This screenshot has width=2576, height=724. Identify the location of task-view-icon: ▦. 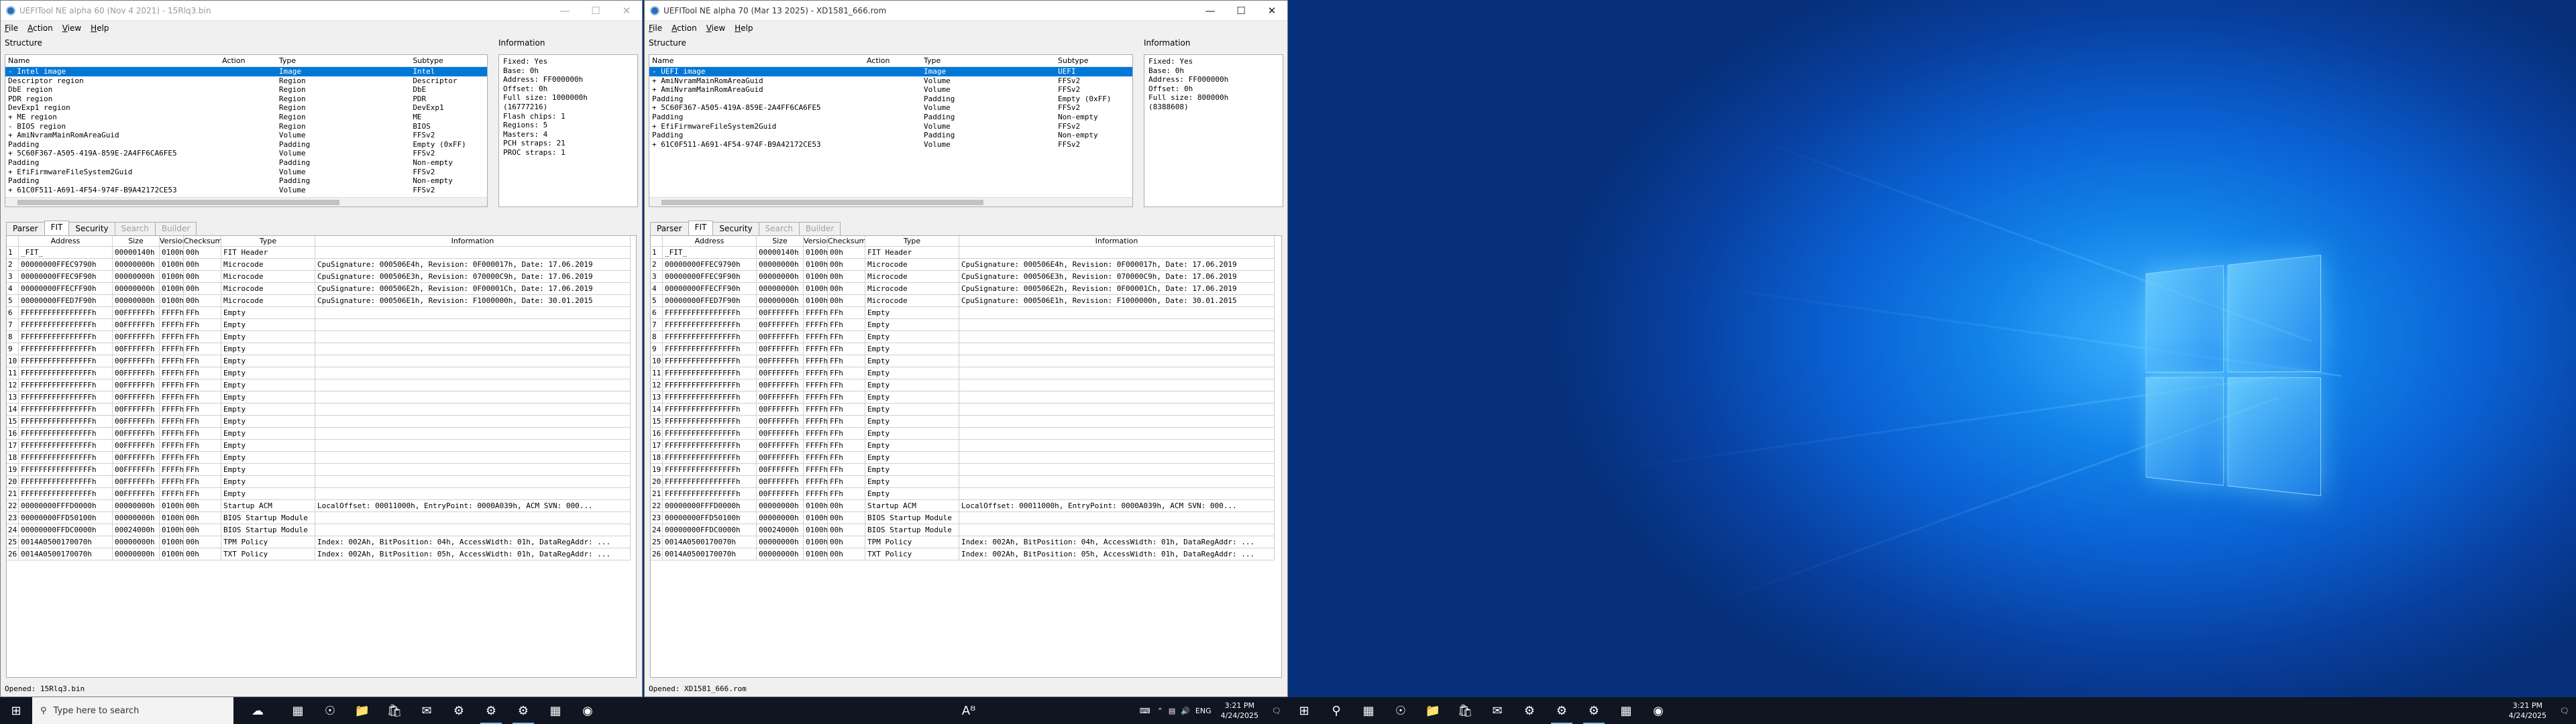
(1368, 710).